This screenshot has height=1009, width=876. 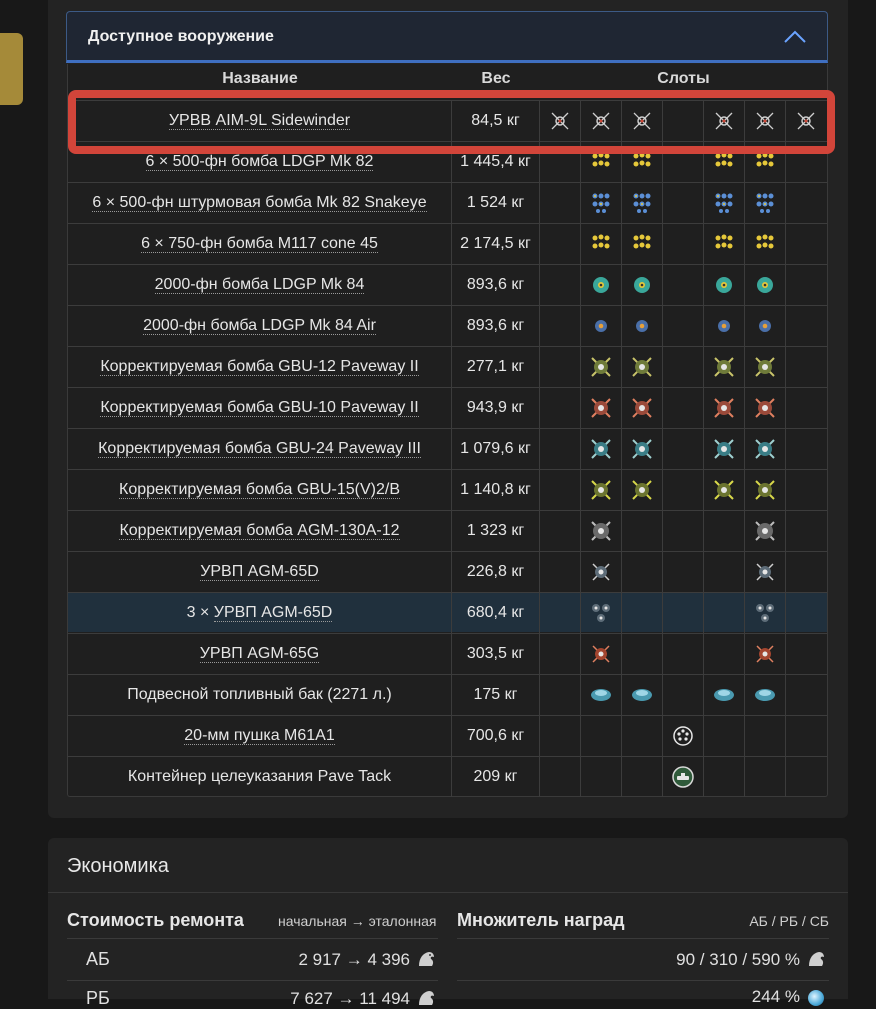 I want to click on weapon-row: УРВП AGM-65D 226,8 кг, so click(x=447, y=571).